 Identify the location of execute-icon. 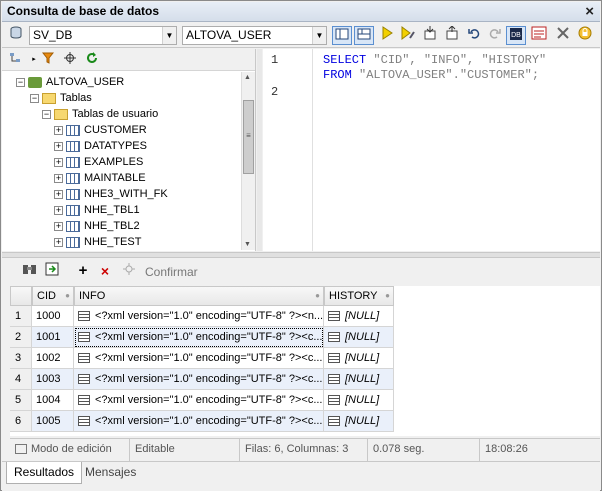
(387, 35).